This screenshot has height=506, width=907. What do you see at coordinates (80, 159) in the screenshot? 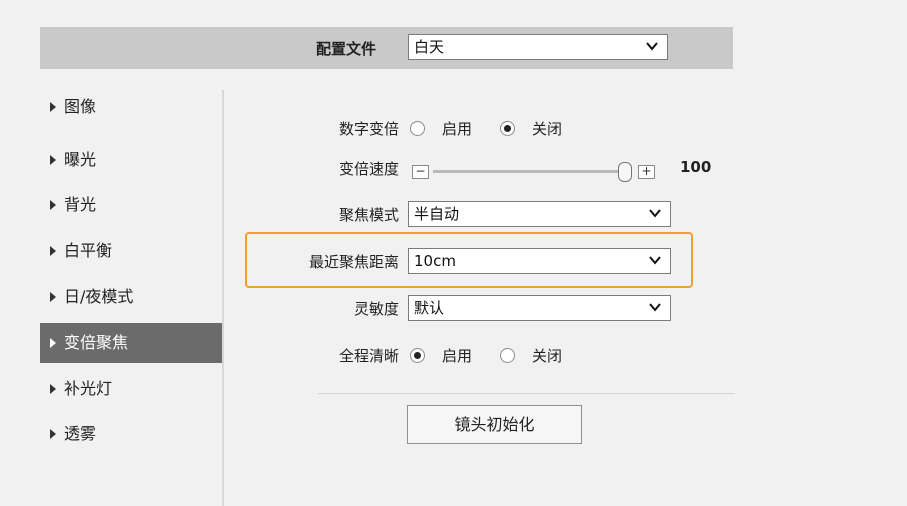
I see `sidebar-item-label: 曝光` at bounding box center [80, 159].